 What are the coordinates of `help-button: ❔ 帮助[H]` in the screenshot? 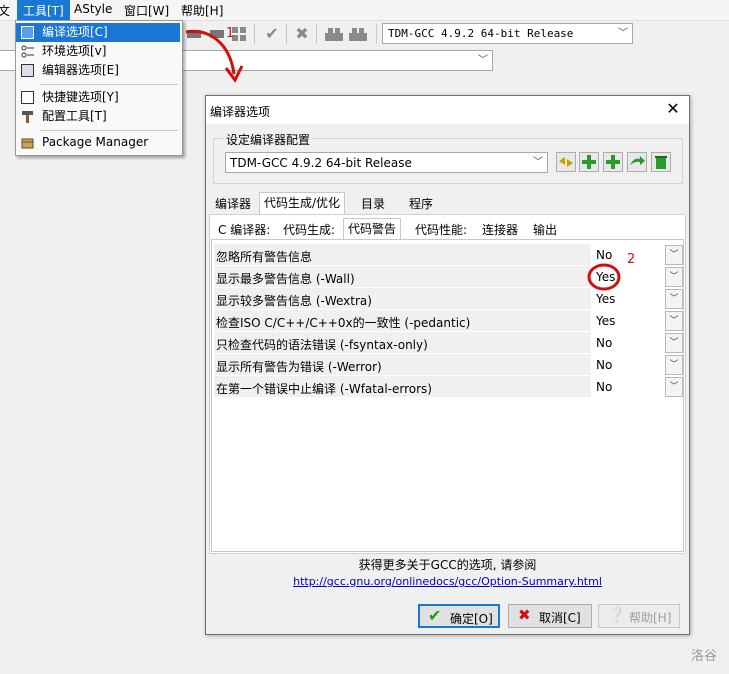 It's located at (639, 616).